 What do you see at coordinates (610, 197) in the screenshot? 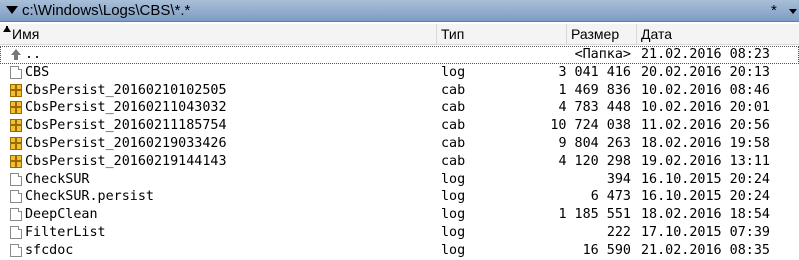
I see `file-size: 6 473` at bounding box center [610, 197].